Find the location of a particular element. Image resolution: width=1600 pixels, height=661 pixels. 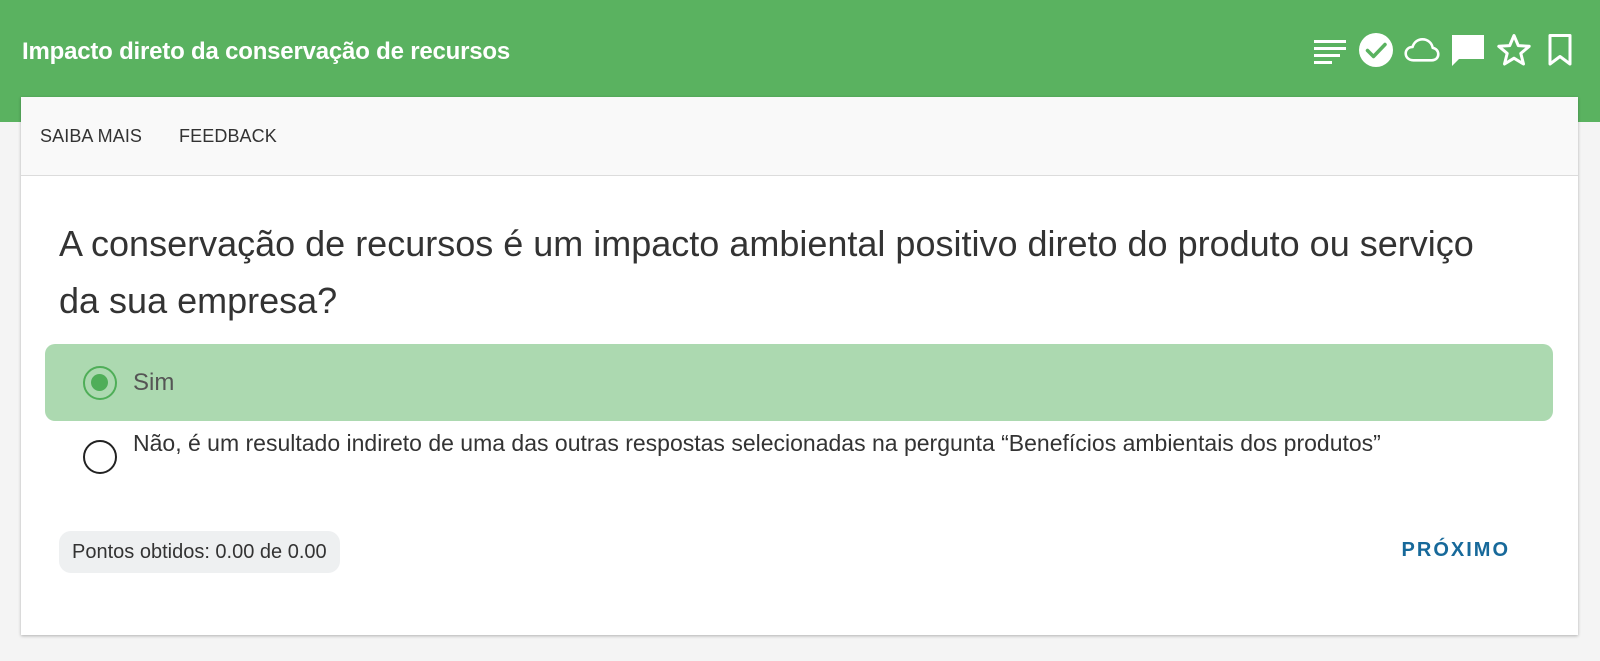

next-button: PRÓXIMO is located at coordinates (1456, 550).